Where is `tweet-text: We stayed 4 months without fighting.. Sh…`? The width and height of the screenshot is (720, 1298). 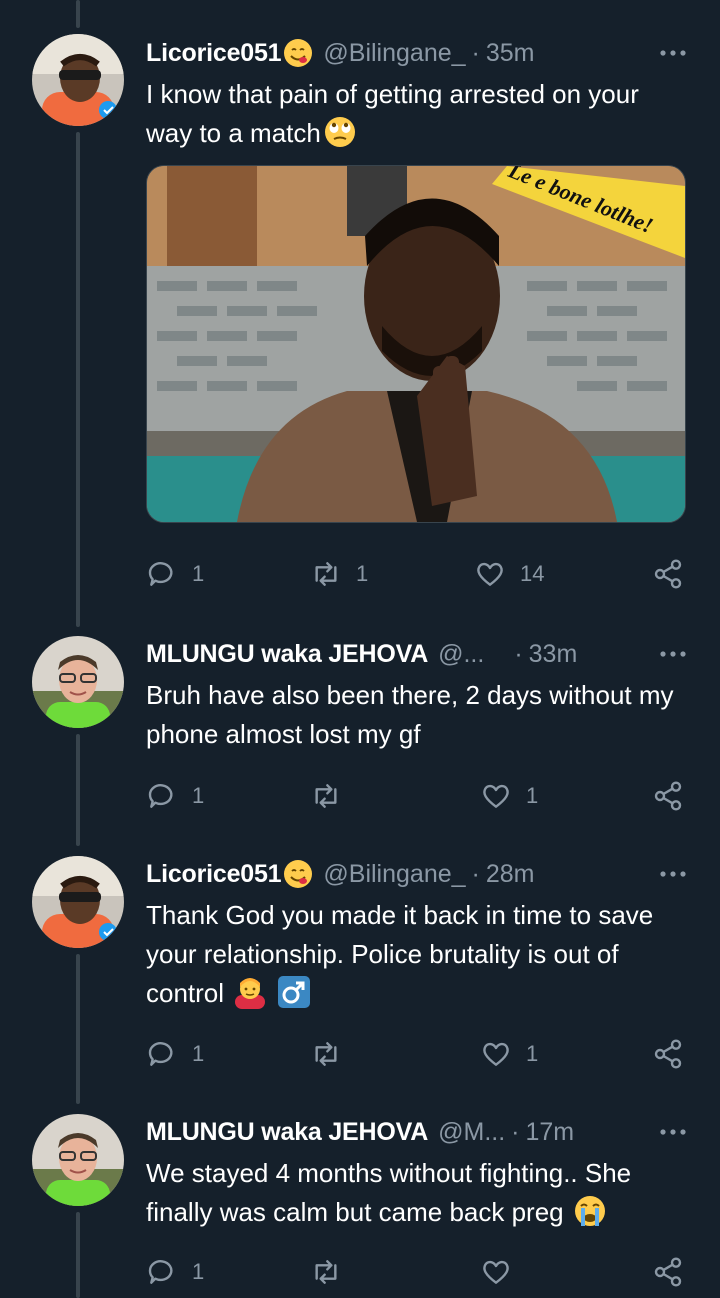 tweet-text: We stayed 4 months without fighting.. Sh… is located at coordinates (389, 1193).